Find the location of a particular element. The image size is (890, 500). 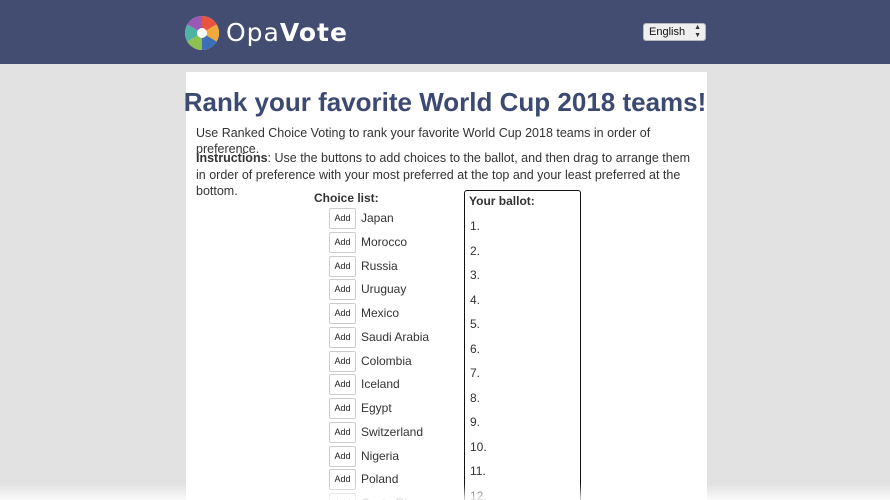

ballot-slot: 7. is located at coordinates (475, 373).